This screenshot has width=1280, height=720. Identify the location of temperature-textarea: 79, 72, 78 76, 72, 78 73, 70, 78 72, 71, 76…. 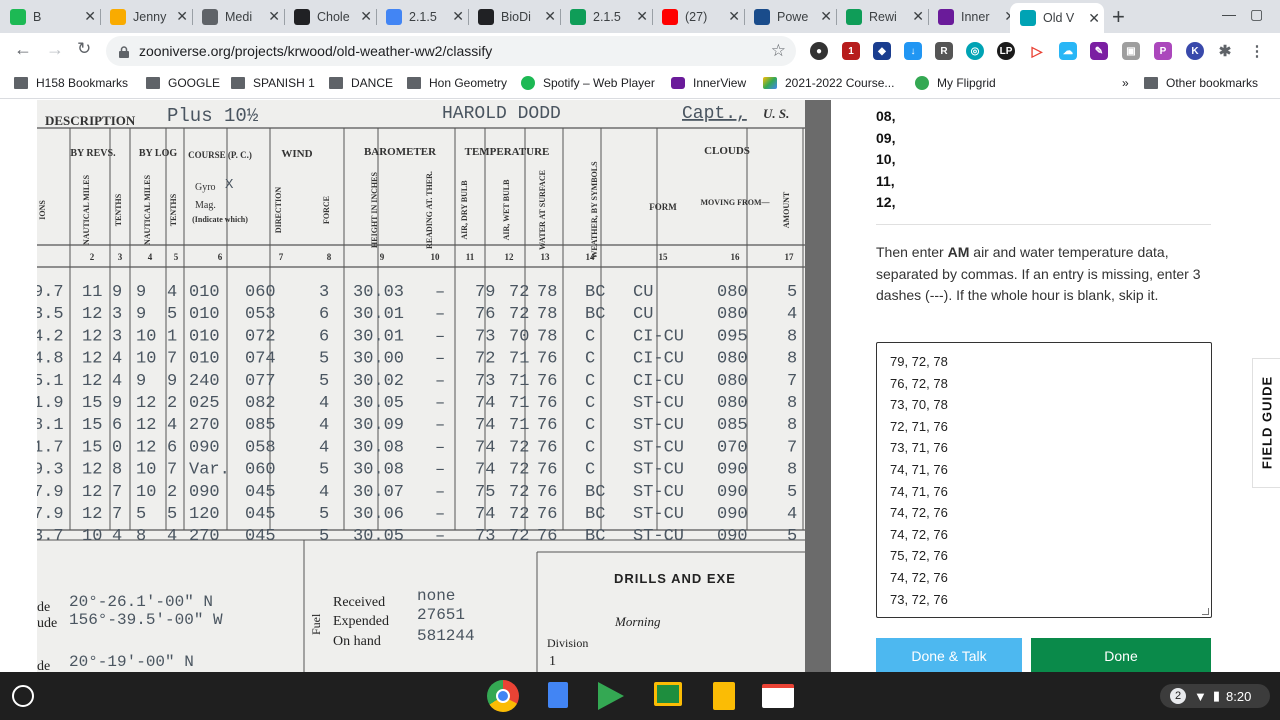
(1044, 480).